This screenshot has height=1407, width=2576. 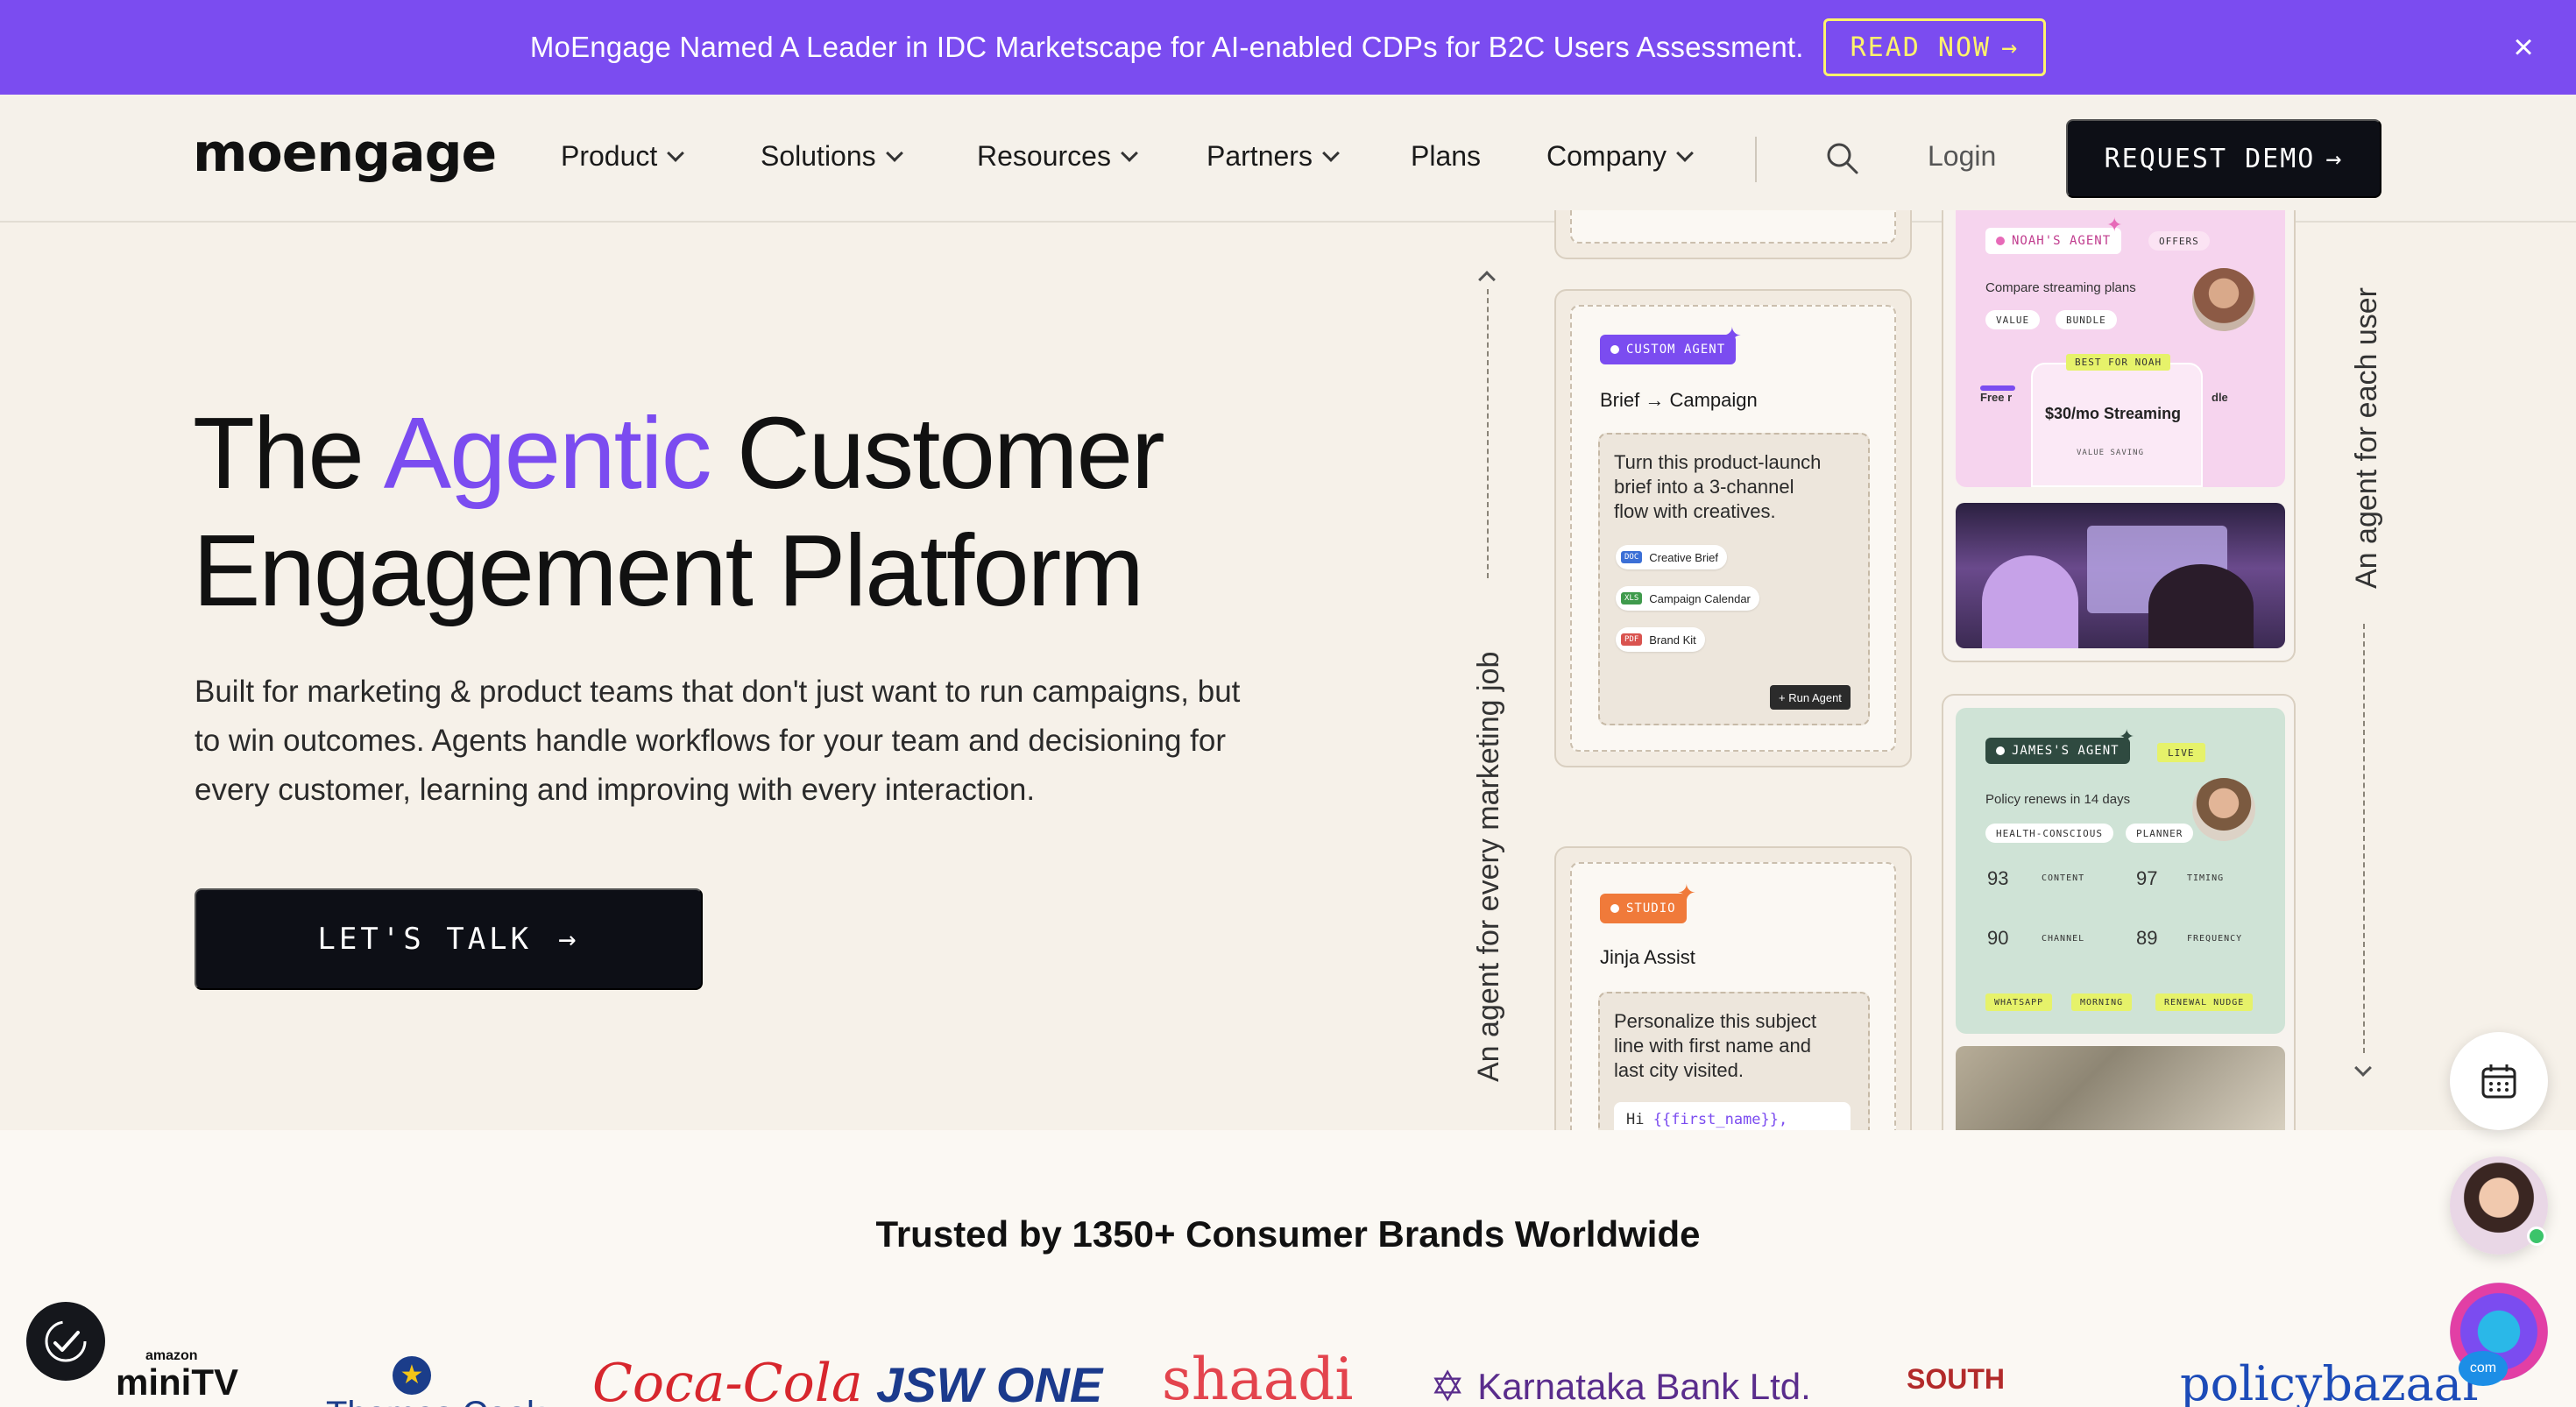 What do you see at coordinates (2179, 241) in the screenshot?
I see `offers-badge: OFFERS` at bounding box center [2179, 241].